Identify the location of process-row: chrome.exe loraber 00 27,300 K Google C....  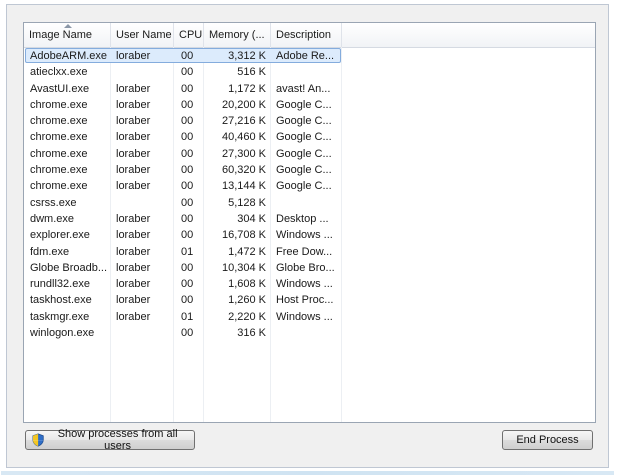
(309, 154).